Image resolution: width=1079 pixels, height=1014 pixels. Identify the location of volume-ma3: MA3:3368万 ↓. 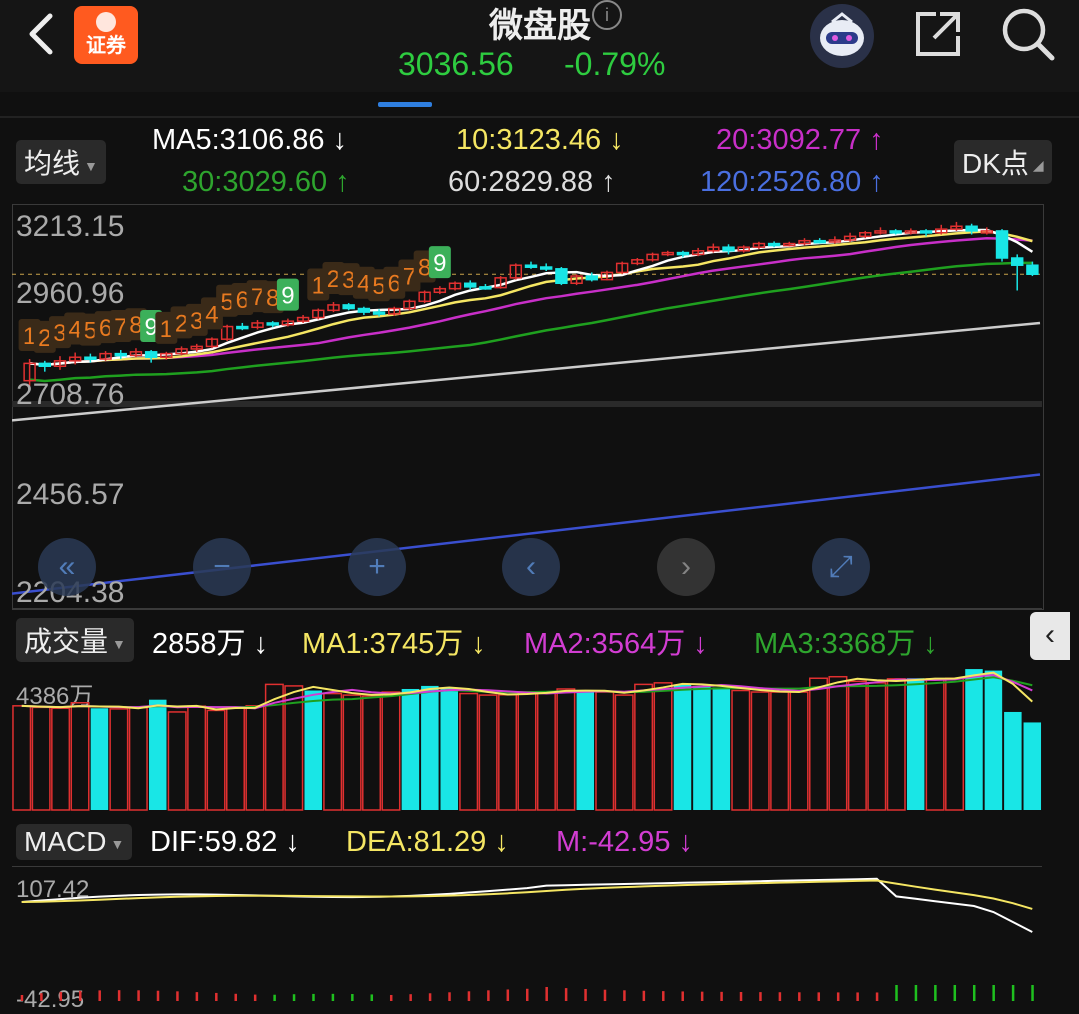
(846, 644).